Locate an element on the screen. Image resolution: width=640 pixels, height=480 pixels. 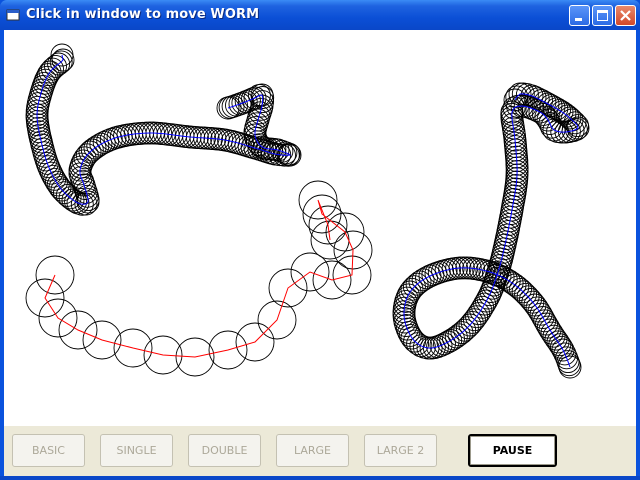
minimize-icon is located at coordinates (578, 19).